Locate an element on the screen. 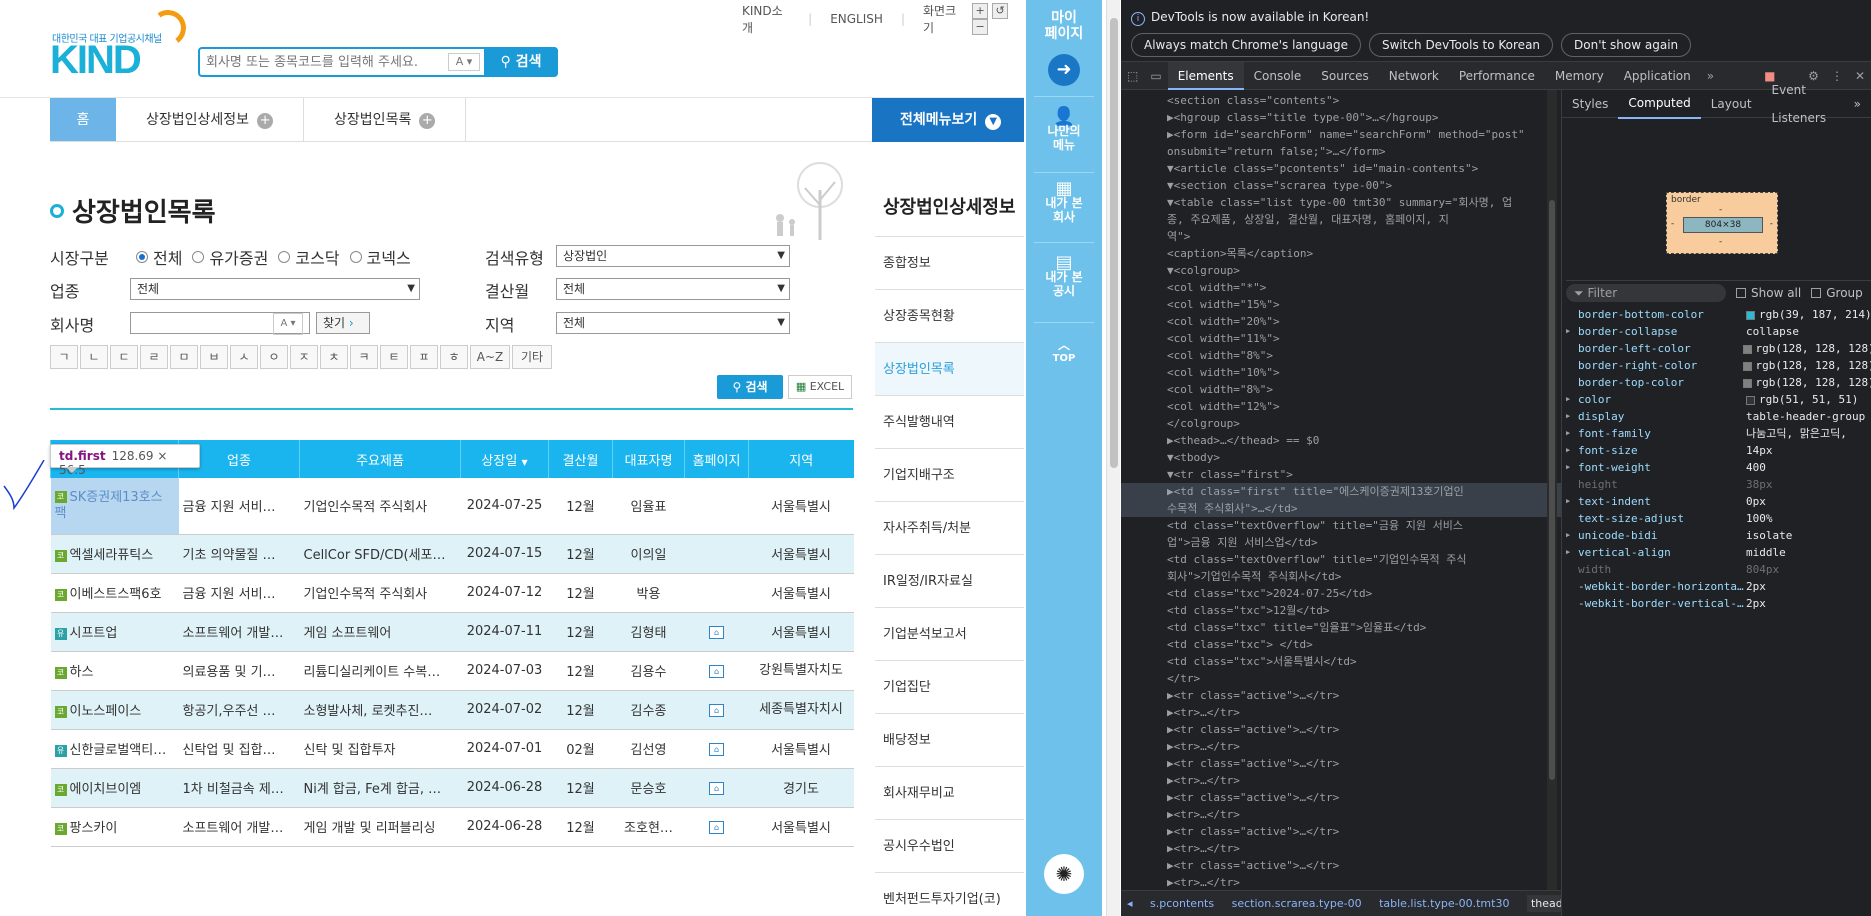  search-input is located at coordinates (326, 62).